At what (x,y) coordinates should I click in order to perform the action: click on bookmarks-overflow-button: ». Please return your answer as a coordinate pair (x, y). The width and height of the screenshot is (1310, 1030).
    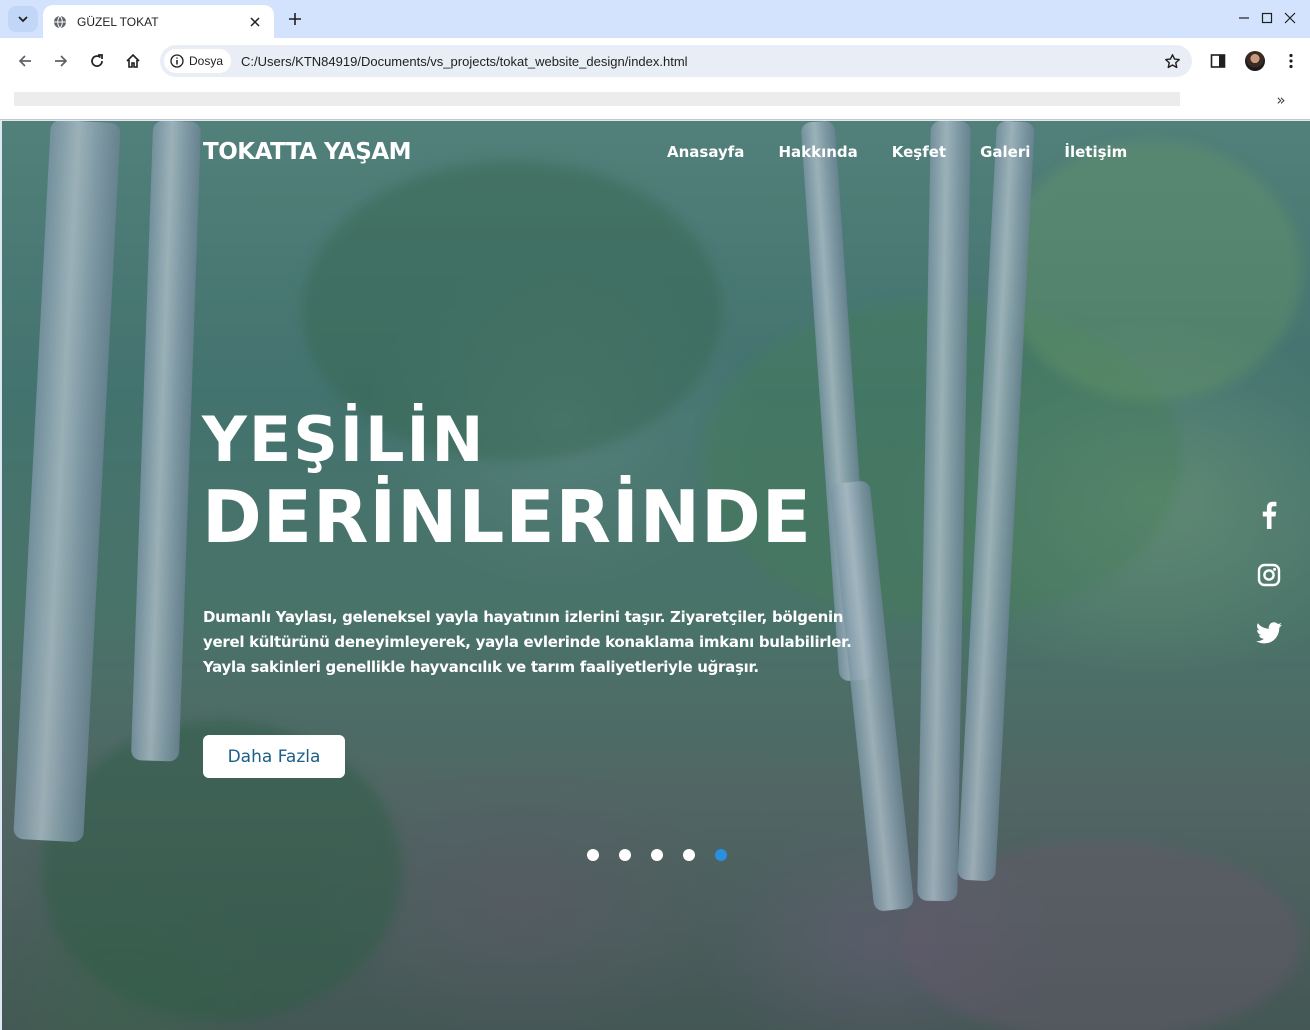
    Looking at the image, I should click on (1281, 100).